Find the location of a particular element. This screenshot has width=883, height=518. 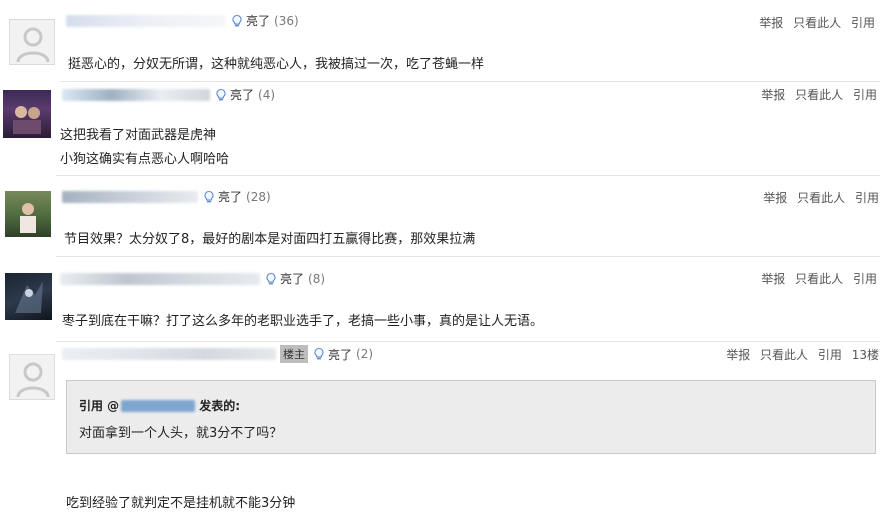

comment-text: 挺恶心的，分奴无所谓，这种就纯恶心人，我被搞过一次，吃了苍蝇一样 is located at coordinates (276, 64).